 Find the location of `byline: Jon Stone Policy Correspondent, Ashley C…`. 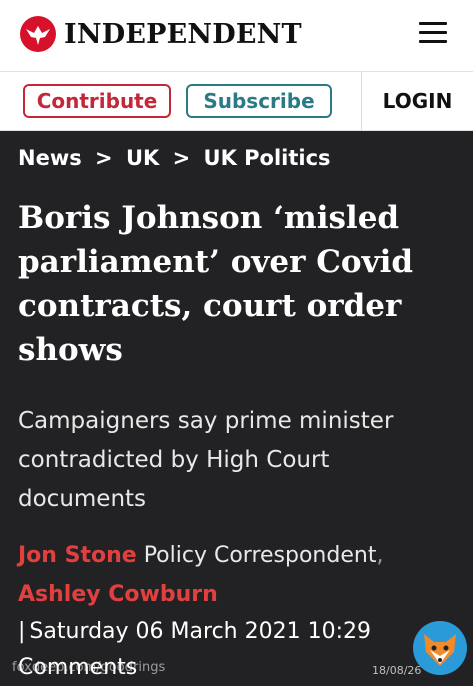

byline: Jon Stone Policy Correspondent, Ashley C… is located at coordinates (238, 575).